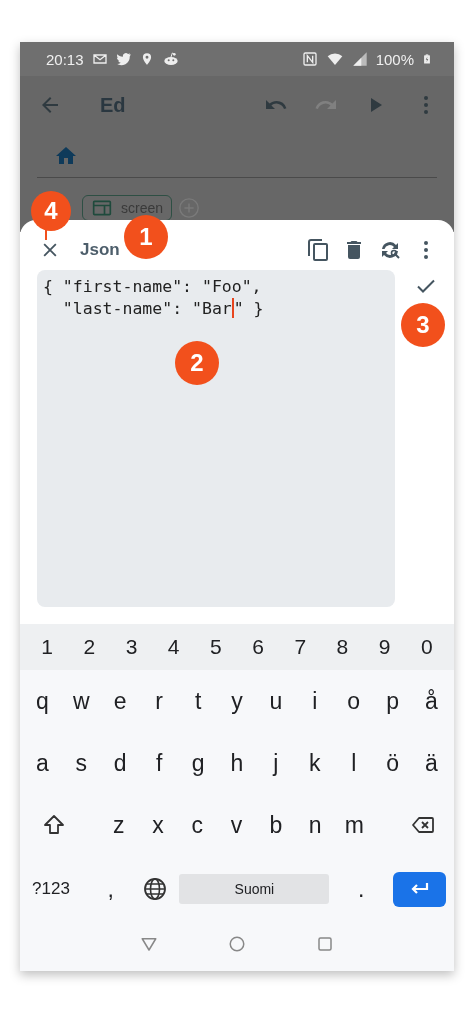 The height and width of the screenshot is (1027, 474). I want to click on keyboard-key: s, so click(81, 763).